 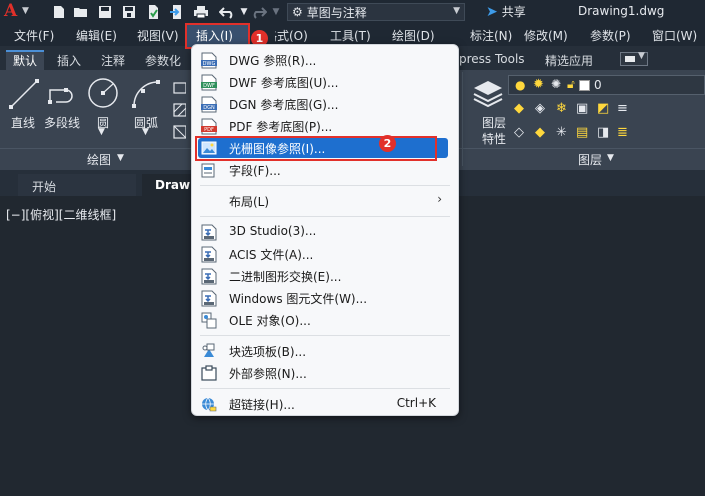 I want to click on dxb-icon, so click(x=209, y=276).